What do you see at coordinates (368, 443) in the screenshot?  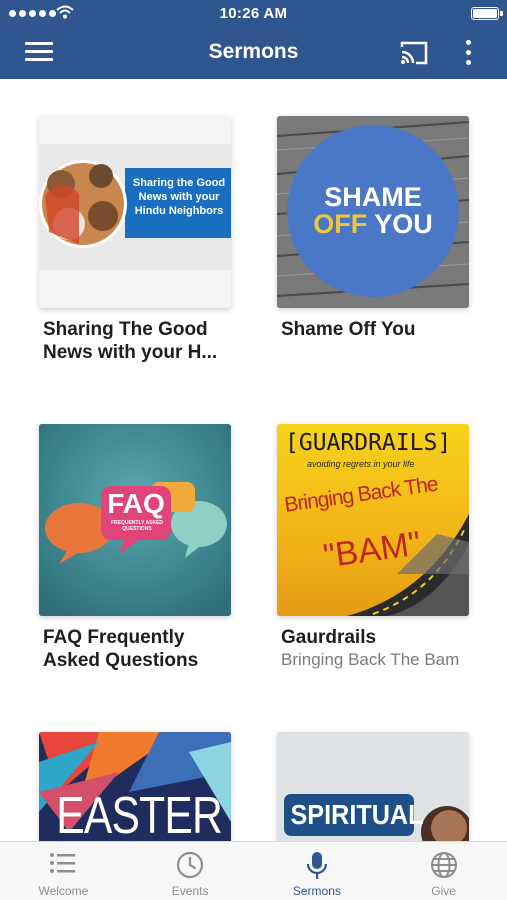 I see `thumbnail-header: [GUARDRAILS]` at bounding box center [368, 443].